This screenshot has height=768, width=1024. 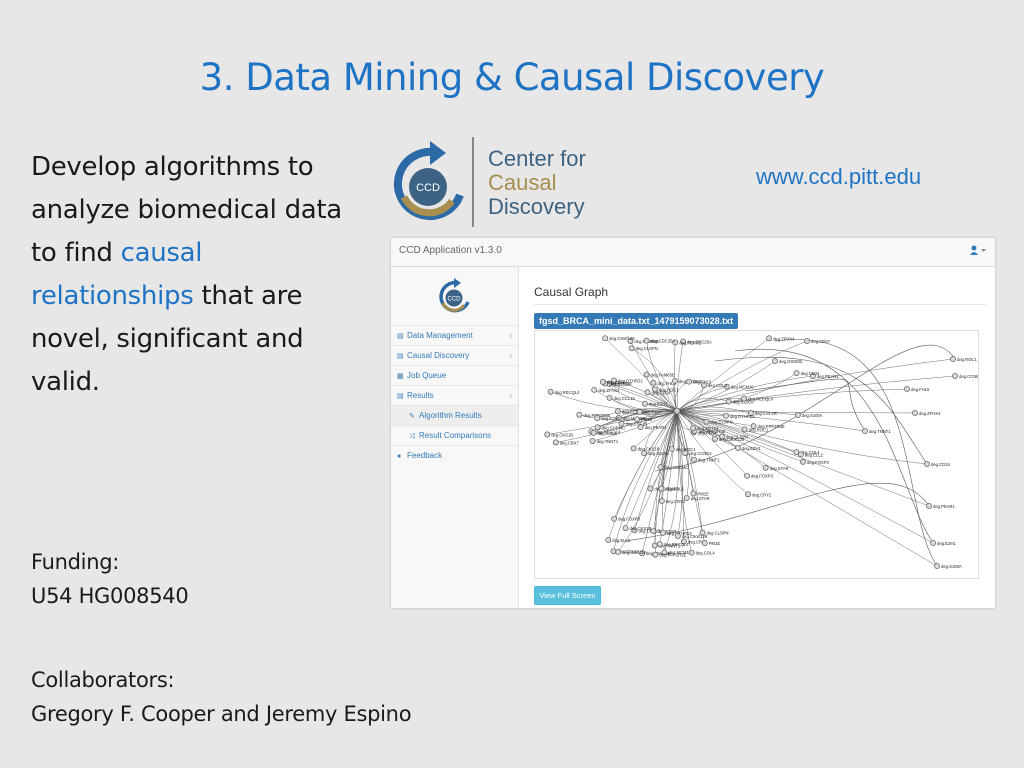 I want to click on view-full-screen-button: View Full Screen, so click(x=567, y=595).